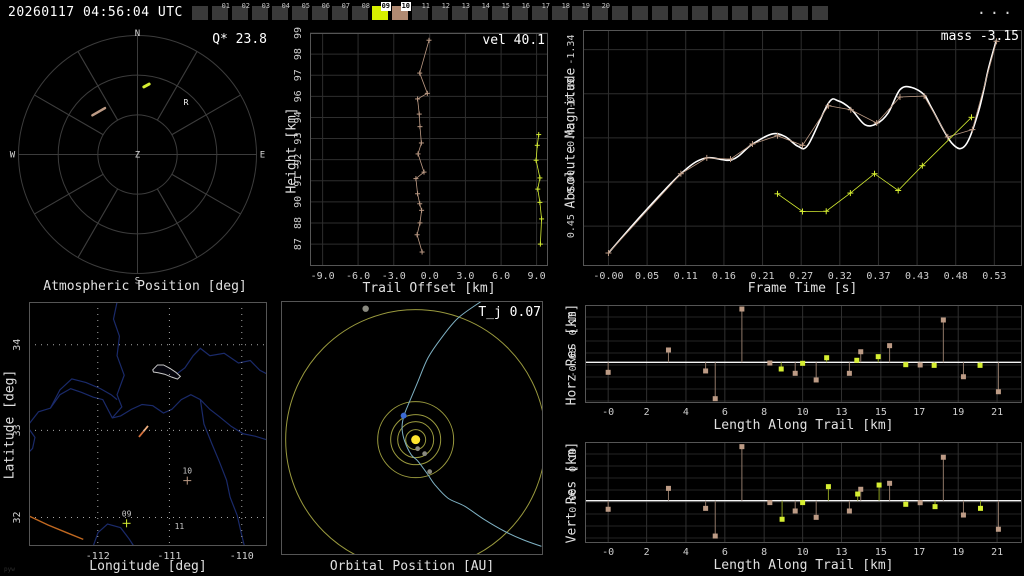  I want to click on horz-res-ylabel: Horz Res [km], so click(572, 354).